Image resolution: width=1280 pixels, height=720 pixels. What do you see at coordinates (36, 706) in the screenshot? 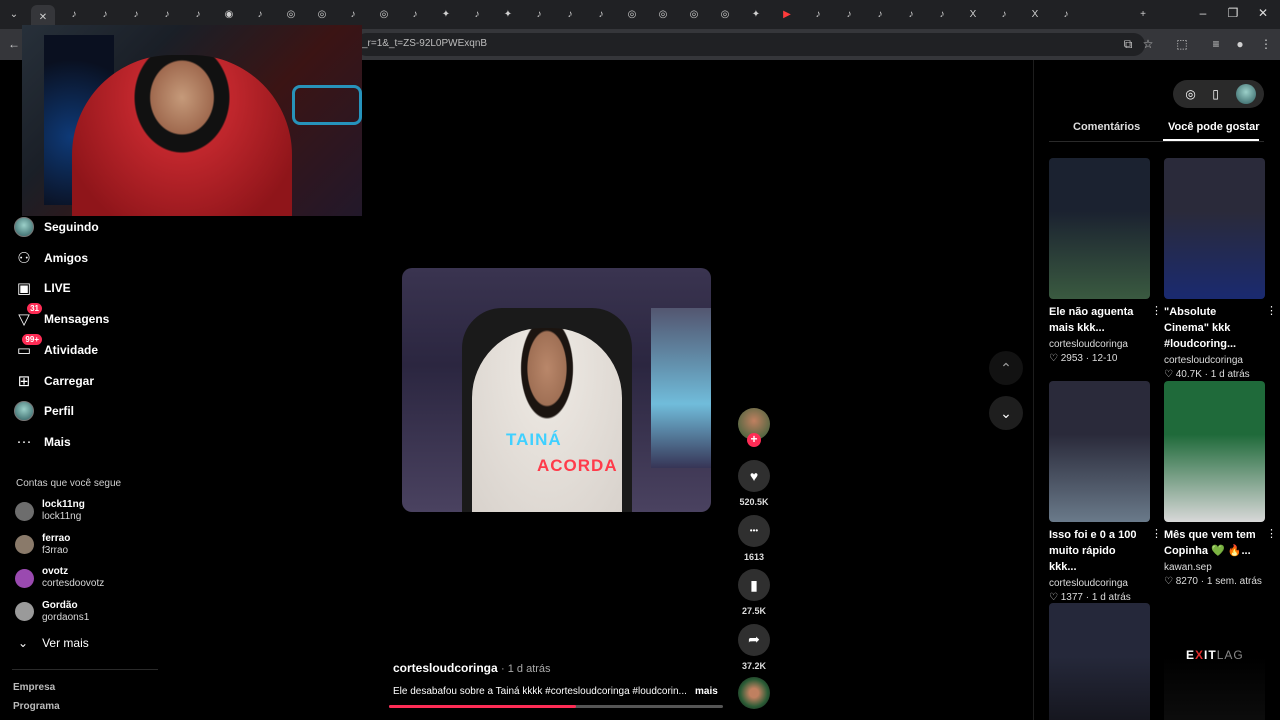
I see `footer-link-programa: Programa` at bounding box center [36, 706].